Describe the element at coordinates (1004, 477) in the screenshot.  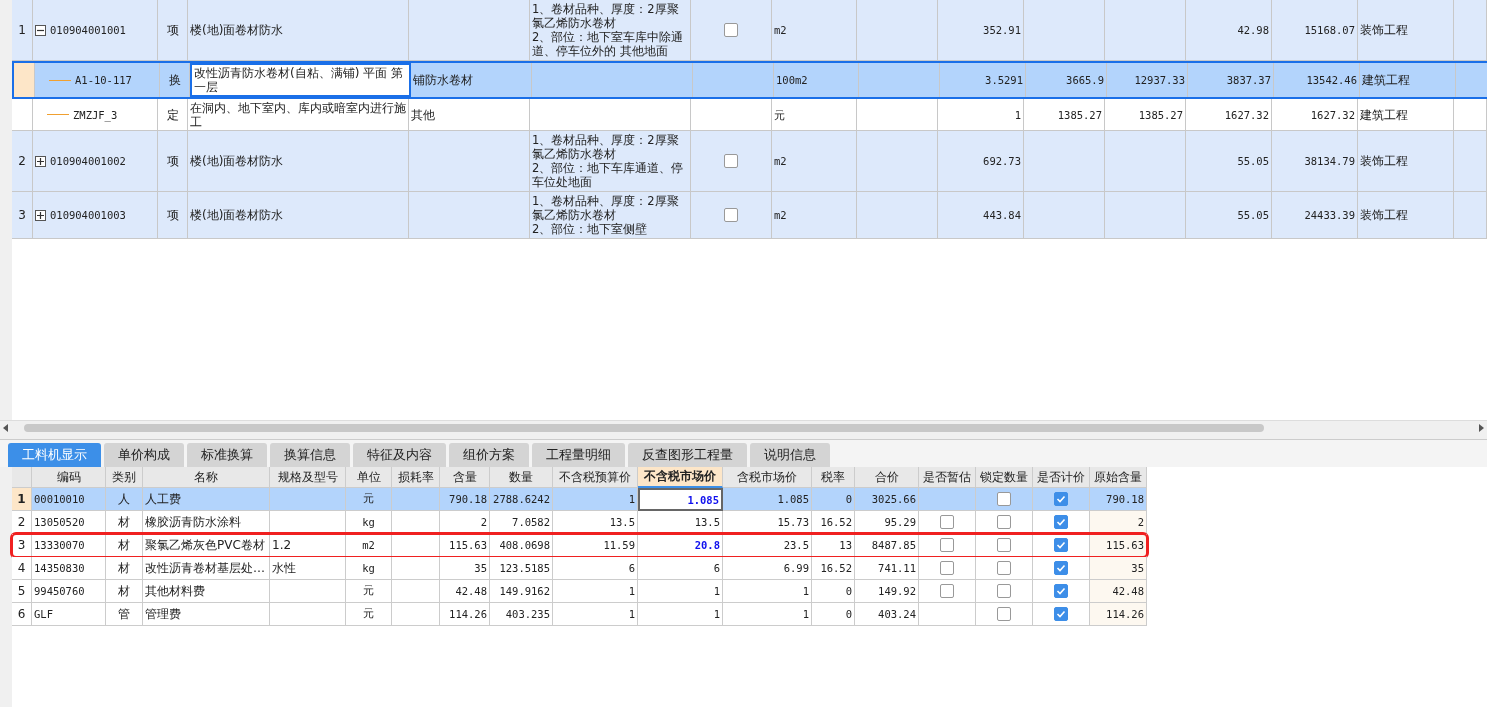
I see `column-header: 锁定数量` at that location.